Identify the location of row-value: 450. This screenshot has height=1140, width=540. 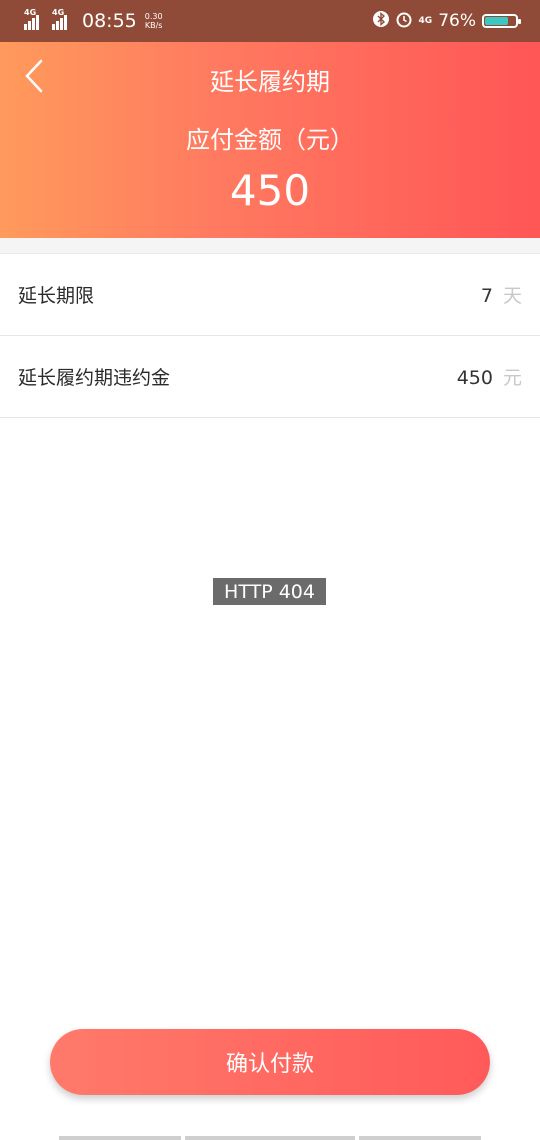
(474, 378).